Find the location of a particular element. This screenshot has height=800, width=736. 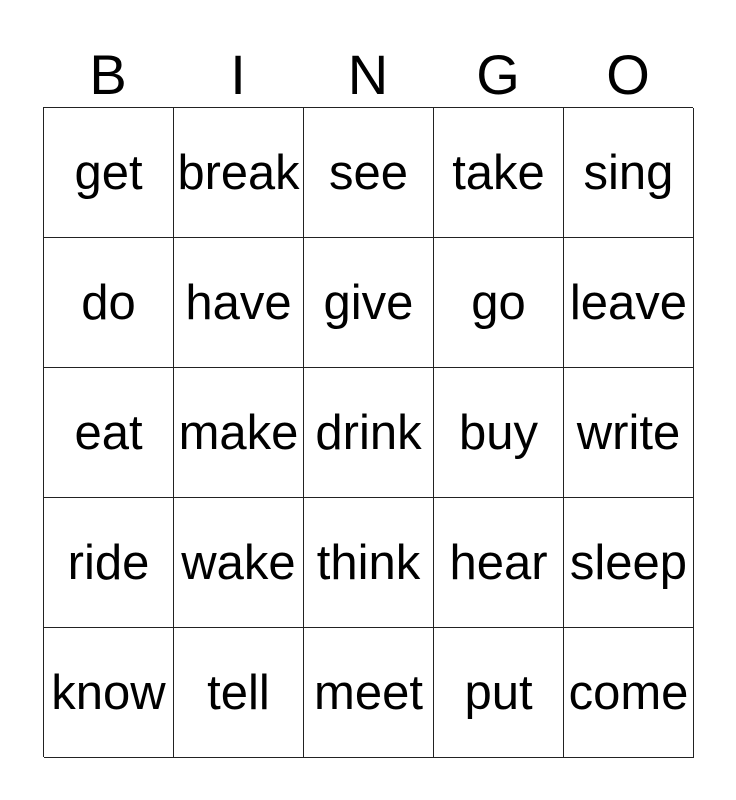

bingo-cell: eat is located at coordinates (109, 433).